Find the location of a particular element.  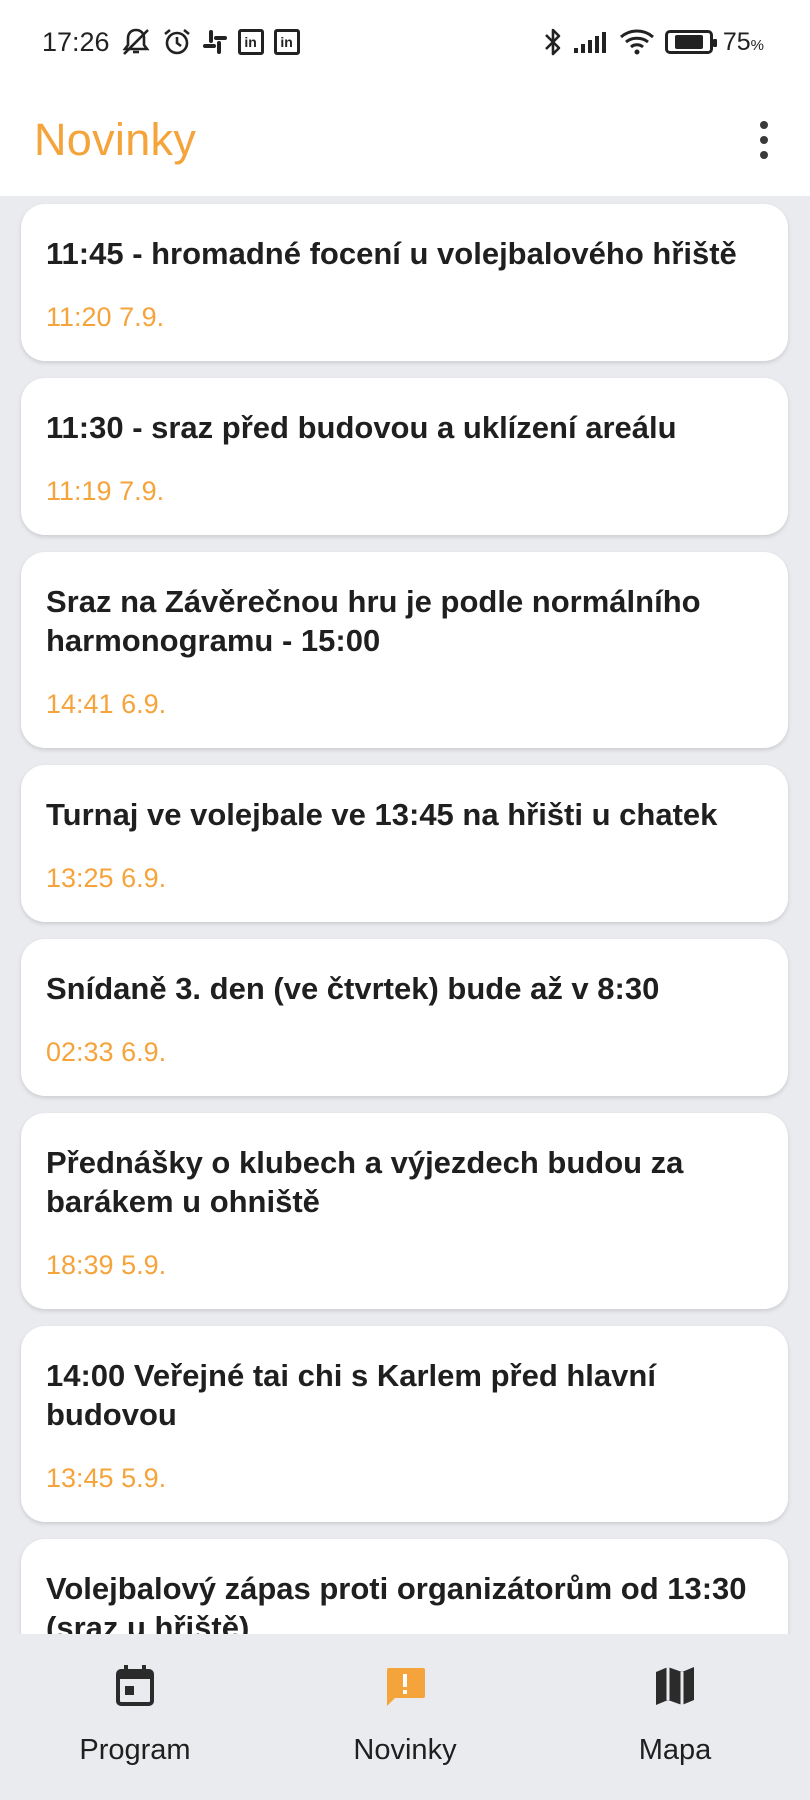

page-title: Novinky is located at coordinates (115, 139).